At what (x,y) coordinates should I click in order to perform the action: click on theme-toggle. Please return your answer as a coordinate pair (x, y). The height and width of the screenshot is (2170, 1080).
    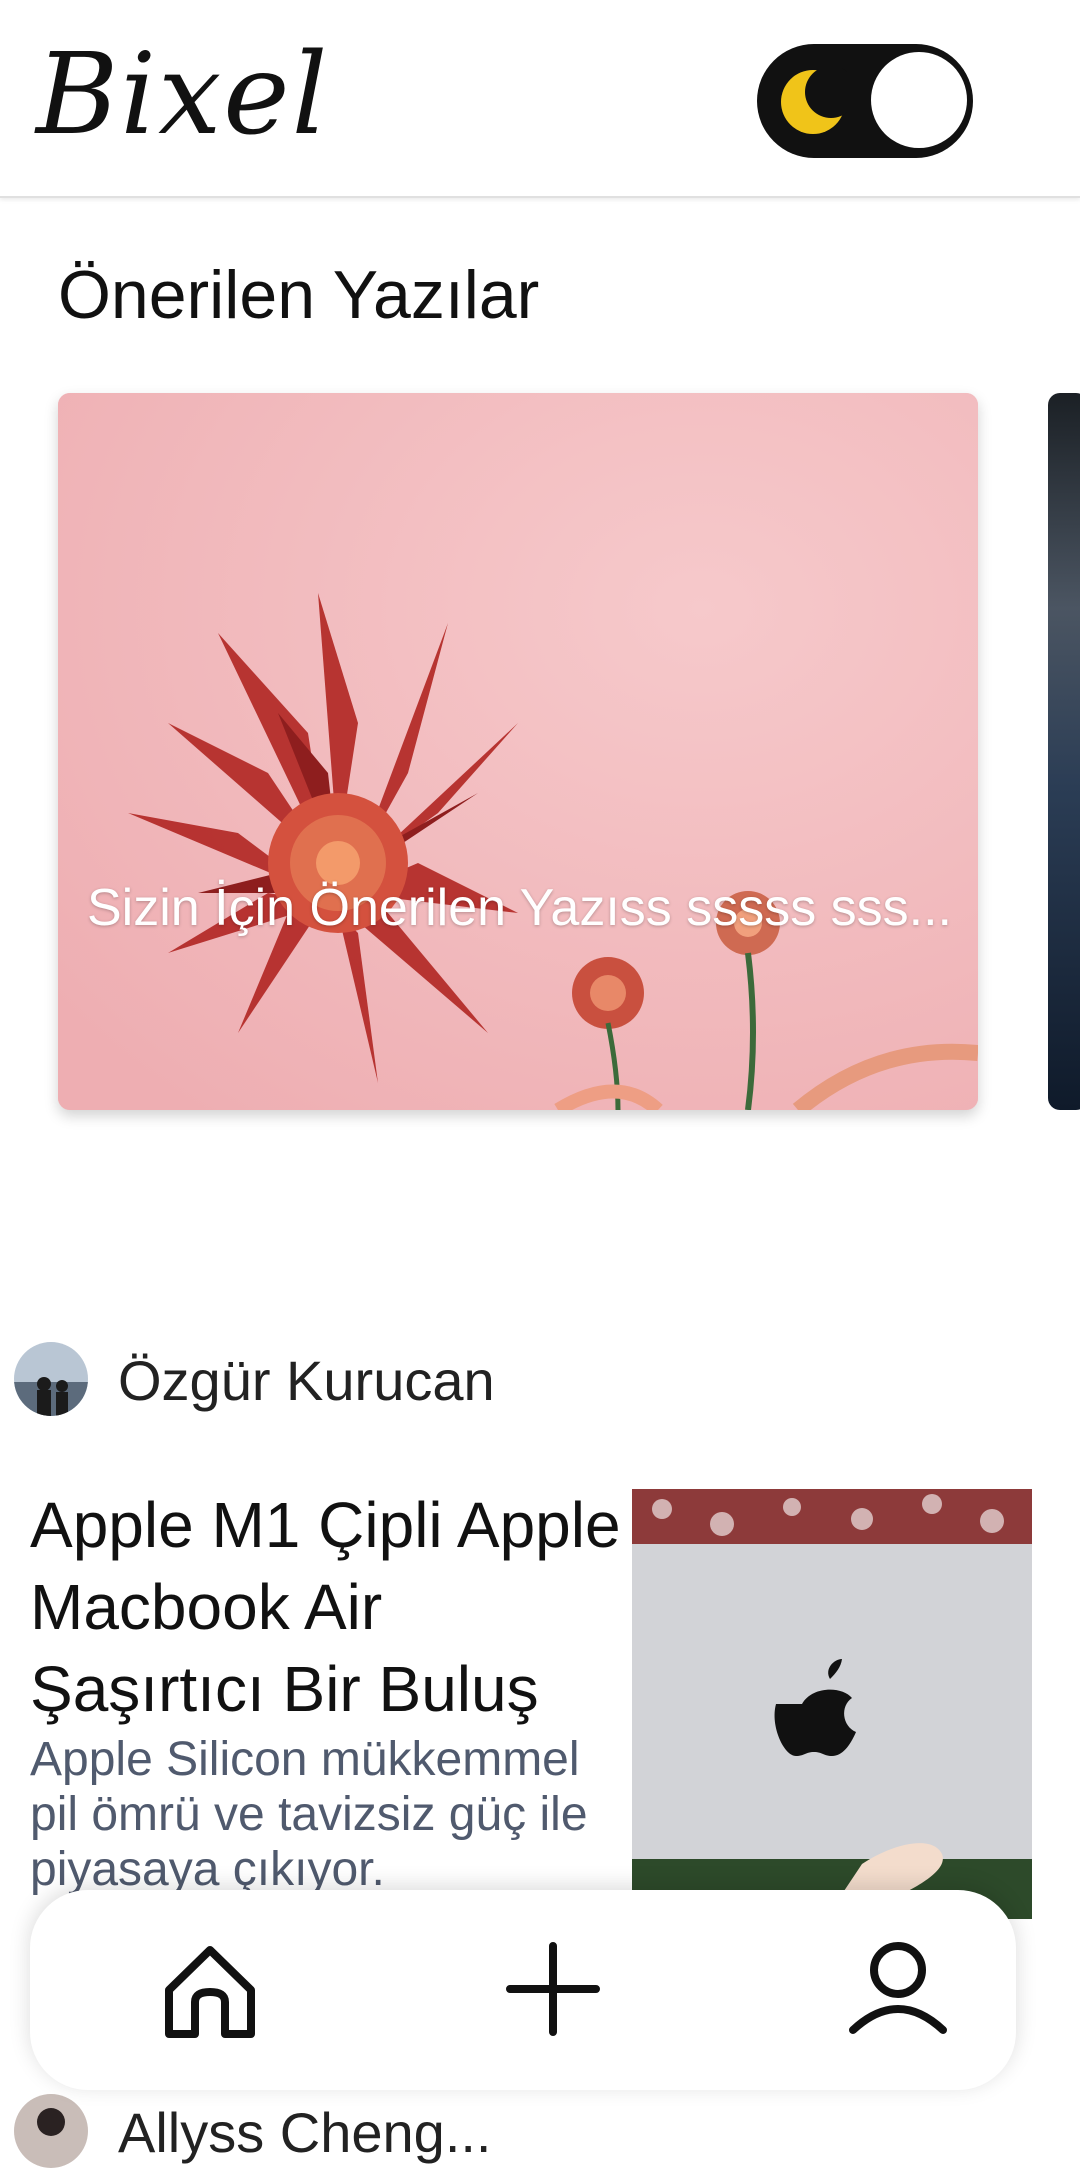
    Looking at the image, I should click on (865, 101).